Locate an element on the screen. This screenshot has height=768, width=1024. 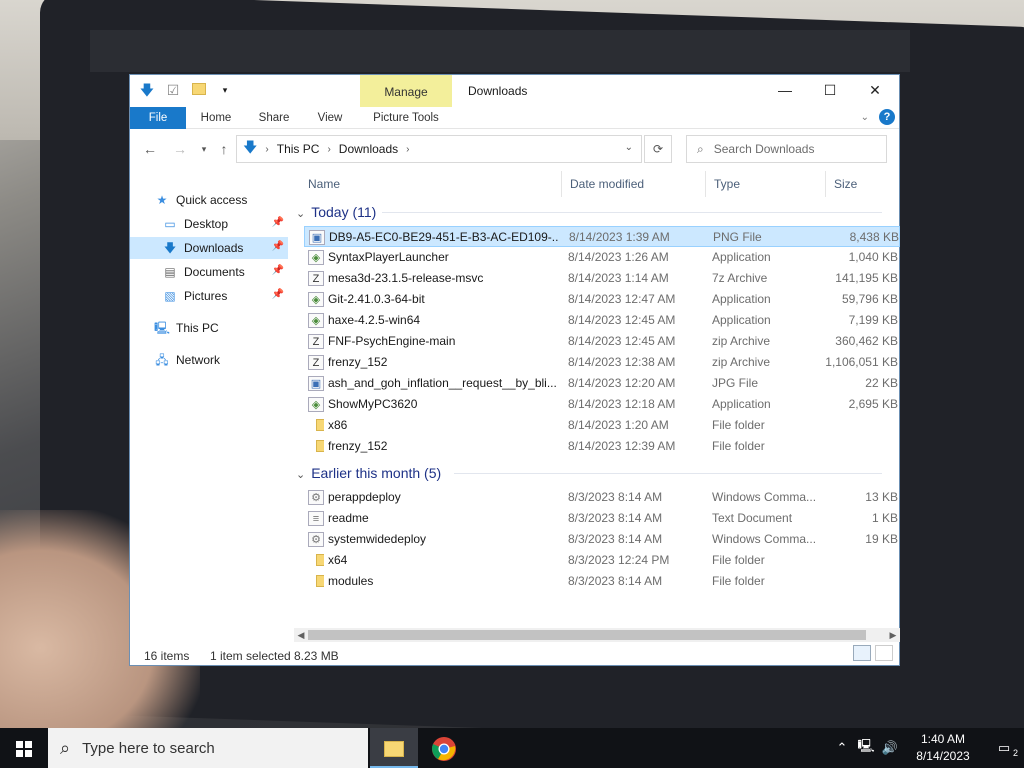
scroll-right-icon: ▶ is located at coordinates (893, 635).